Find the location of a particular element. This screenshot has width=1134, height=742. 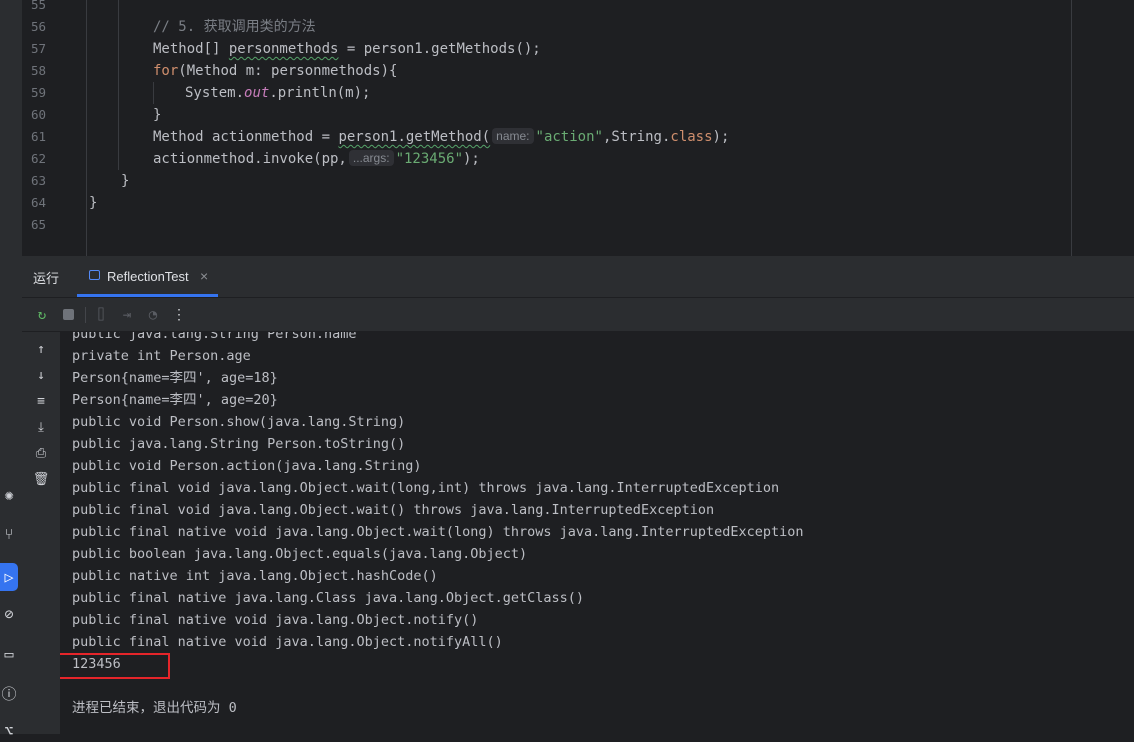

code-line-60: } is located at coordinates (157, 115).